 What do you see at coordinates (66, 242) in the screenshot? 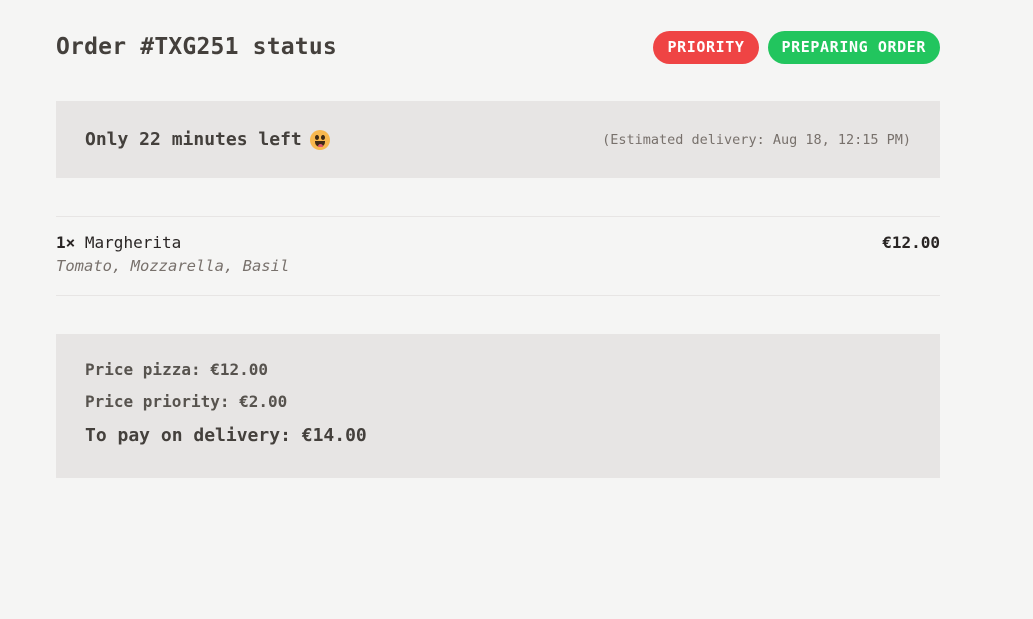
I see `item-quantity: 1×` at bounding box center [66, 242].